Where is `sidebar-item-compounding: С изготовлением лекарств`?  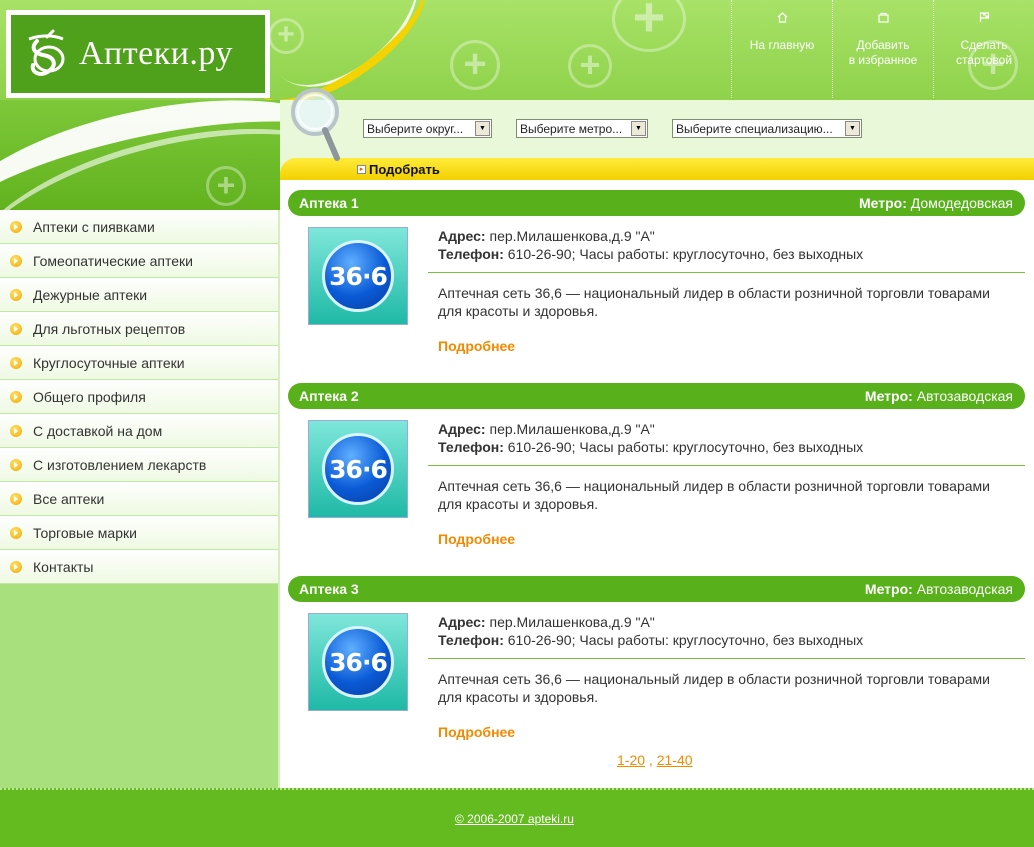
sidebar-item-compounding: С изготовлением лекарств is located at coordinates (139, 465).